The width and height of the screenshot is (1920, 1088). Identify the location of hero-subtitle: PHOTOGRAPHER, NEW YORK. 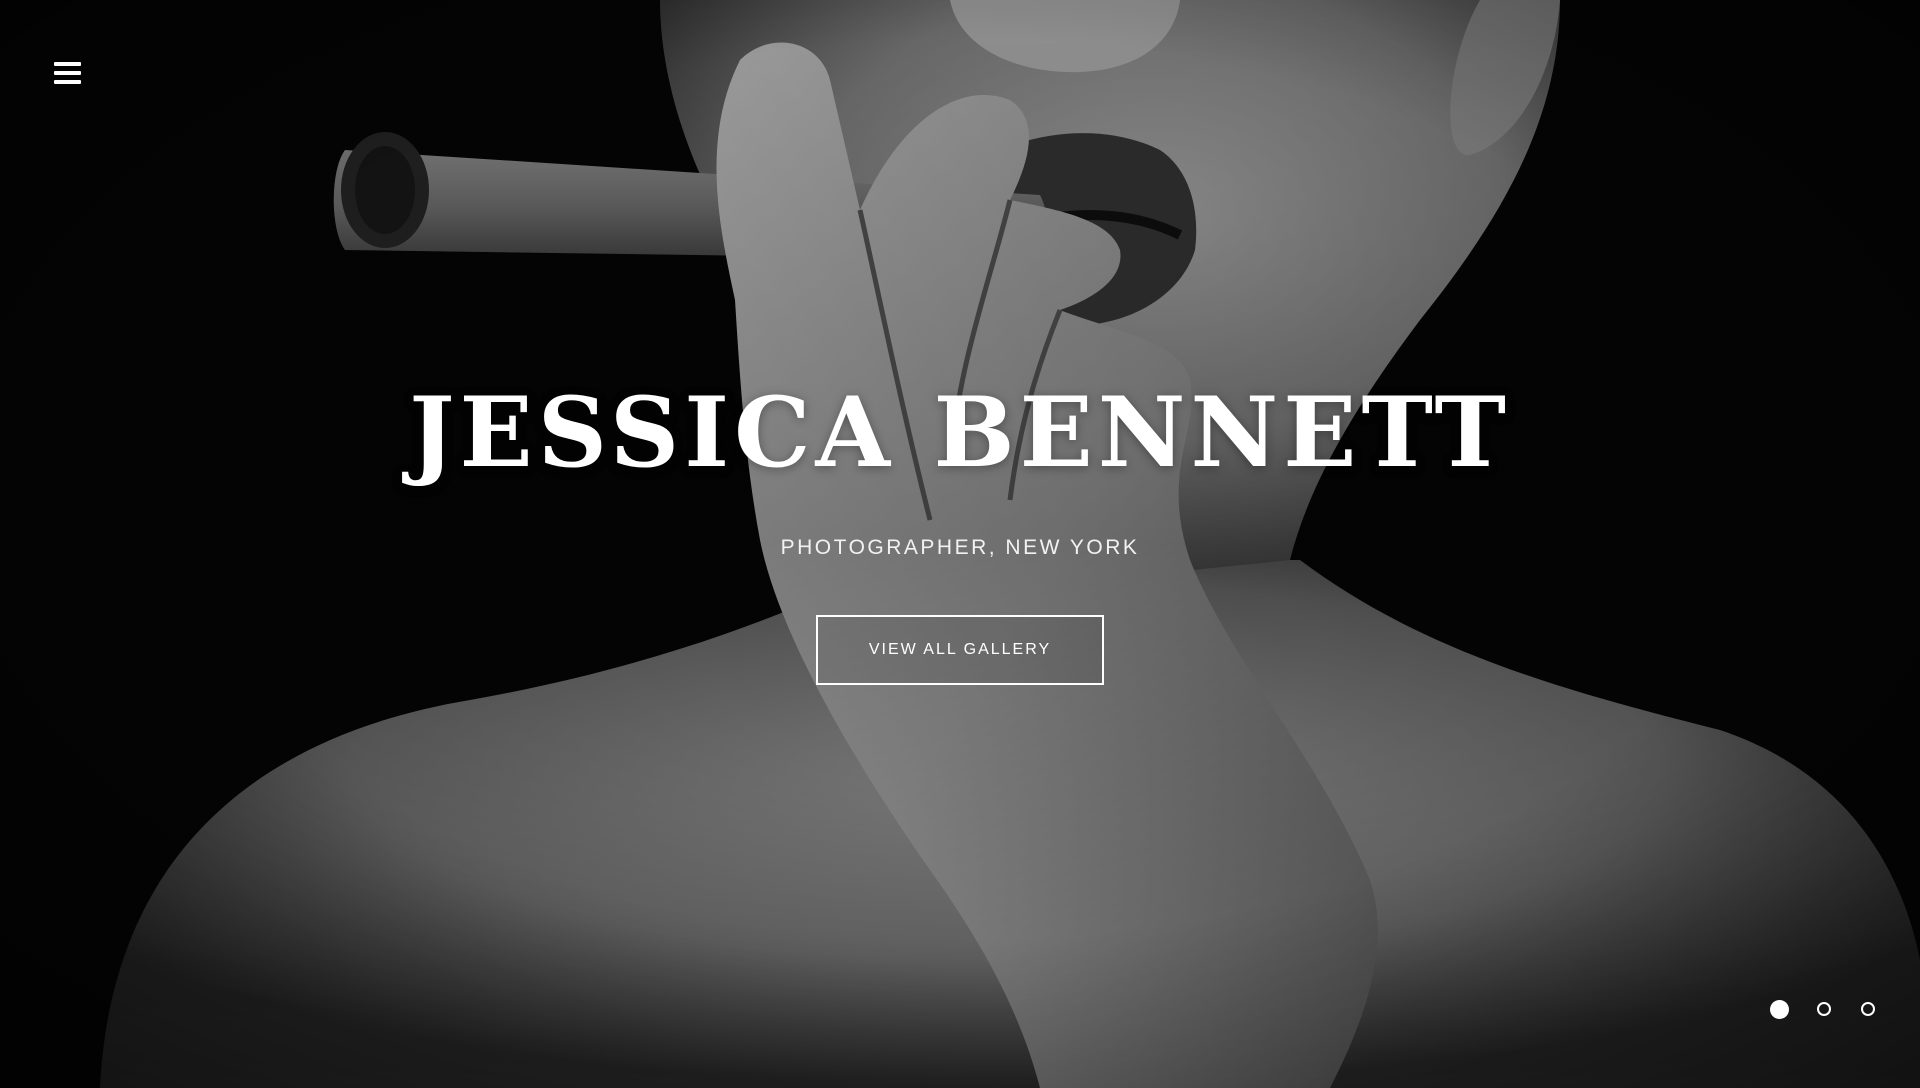
(960, 547).